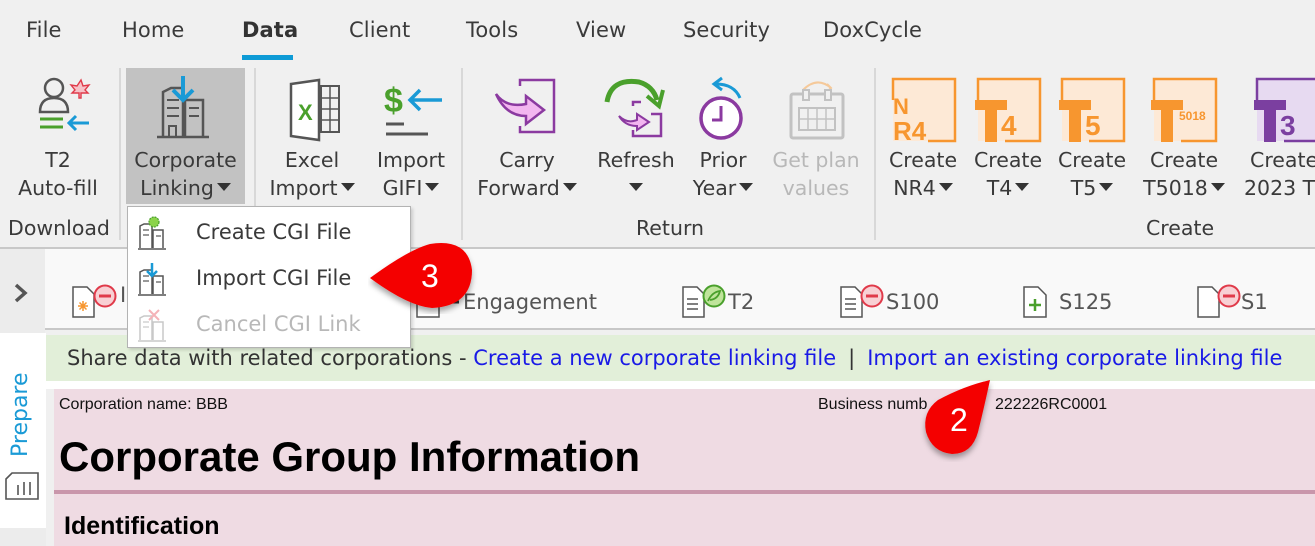  I want to click on create-t4-label-2: T4, so click(999, 188).